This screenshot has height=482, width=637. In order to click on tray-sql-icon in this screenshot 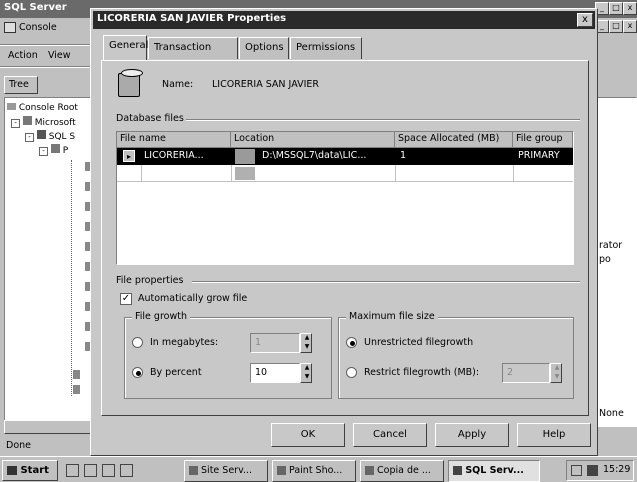, I will do `click(592, 470)`.